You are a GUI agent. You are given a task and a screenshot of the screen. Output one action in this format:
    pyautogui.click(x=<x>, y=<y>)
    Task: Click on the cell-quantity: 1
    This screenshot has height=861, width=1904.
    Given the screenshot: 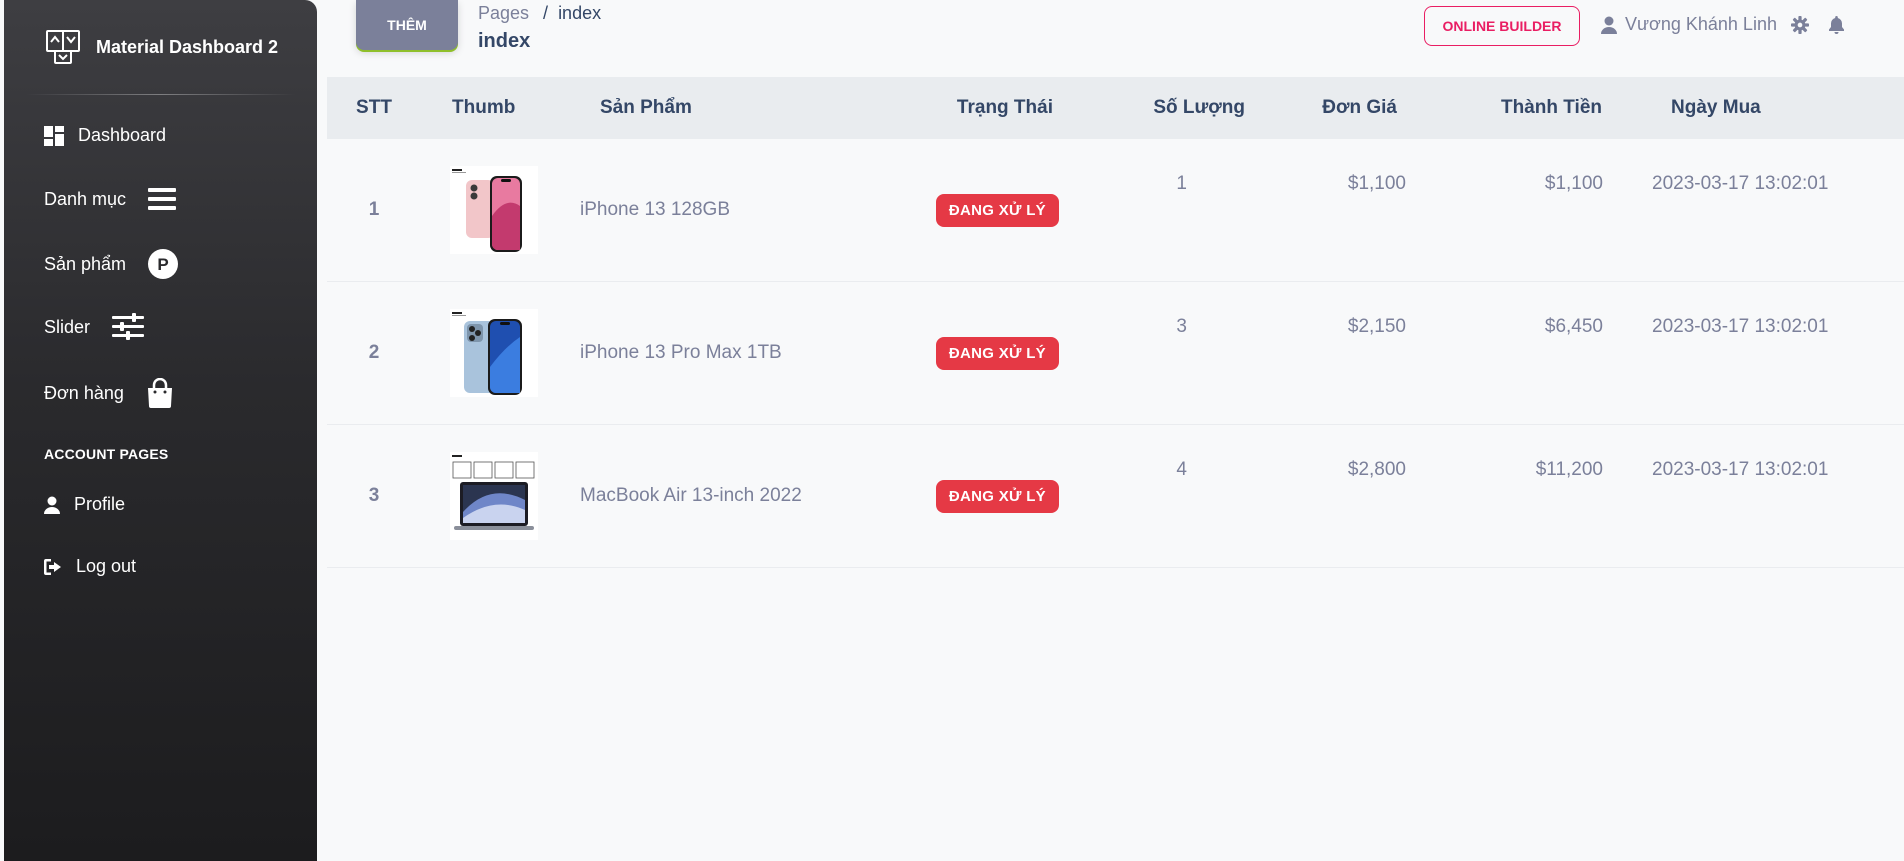 What is the action you would take?
    pyautogui.click(x=1177, y=210)
    